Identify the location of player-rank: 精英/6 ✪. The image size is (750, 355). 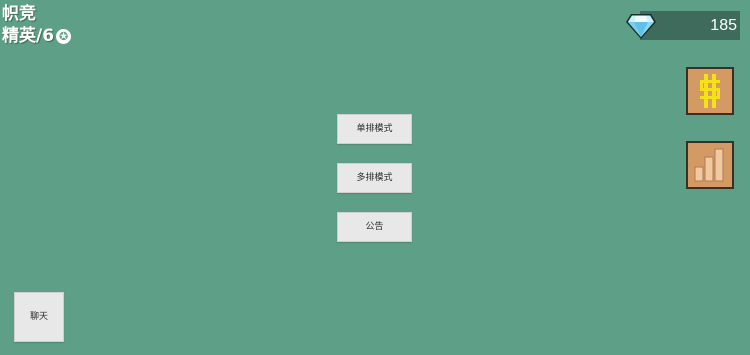
(37, 36).